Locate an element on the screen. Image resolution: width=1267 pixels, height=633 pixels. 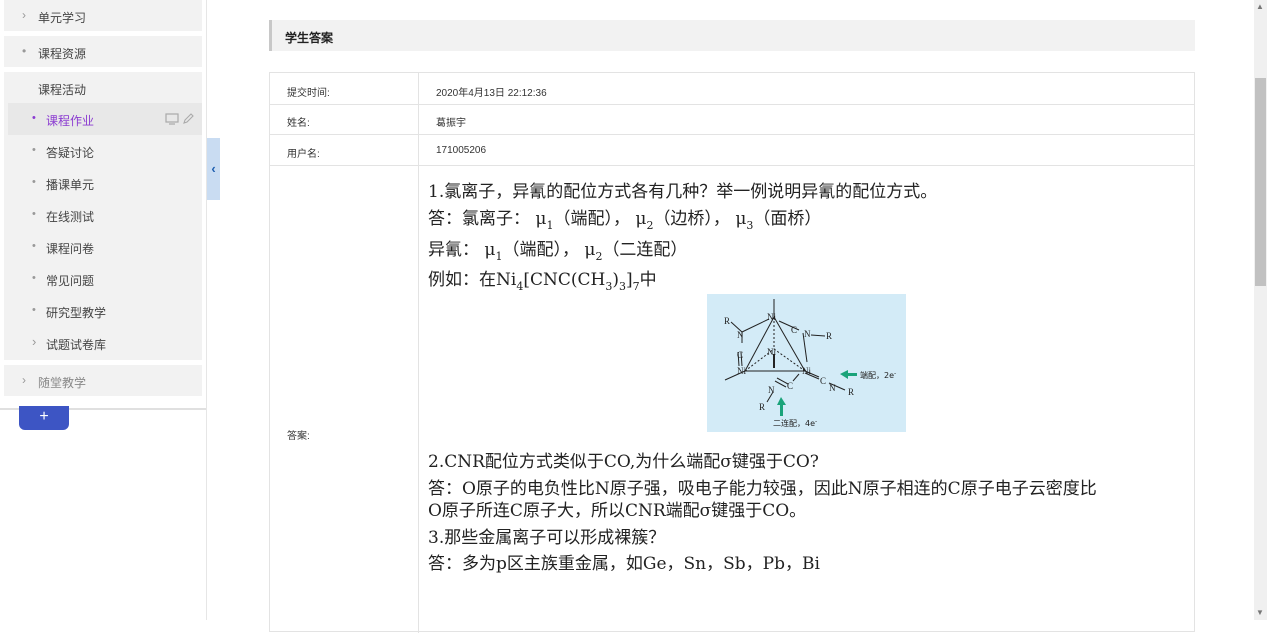
text: [CNC(CH is located at coordinates (564, 280).